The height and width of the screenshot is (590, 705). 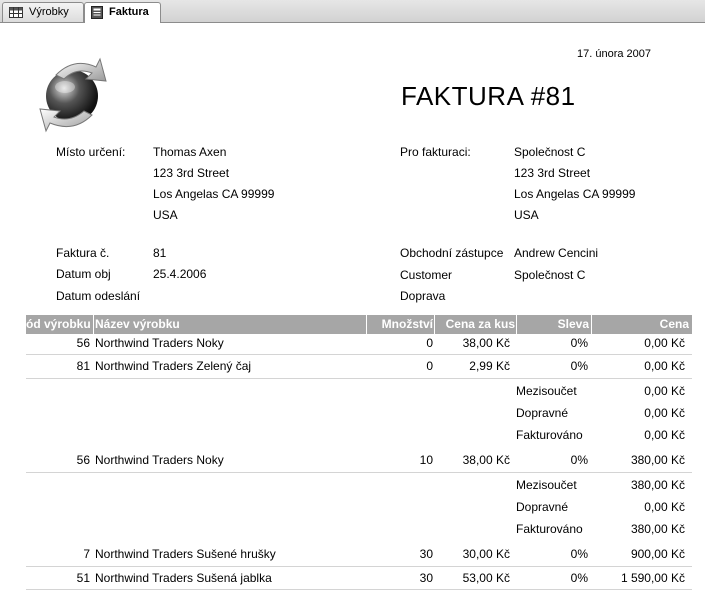 I want to click on bill-to-label: Pro fakturaci:, so click(x=435, y=152).